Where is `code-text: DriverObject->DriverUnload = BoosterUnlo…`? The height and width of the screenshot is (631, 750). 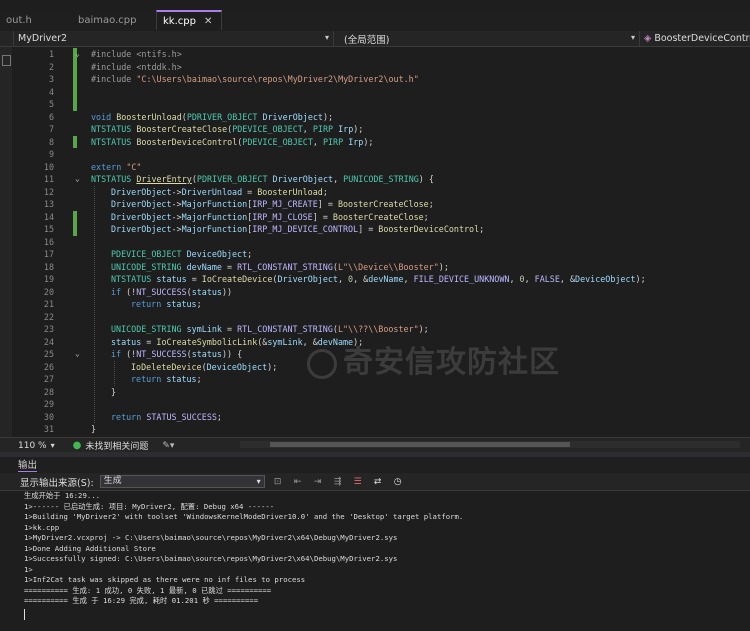
code-text: DriverObject->DriverUnload = BoosterUnlo… is located at coordinates (219, 191).